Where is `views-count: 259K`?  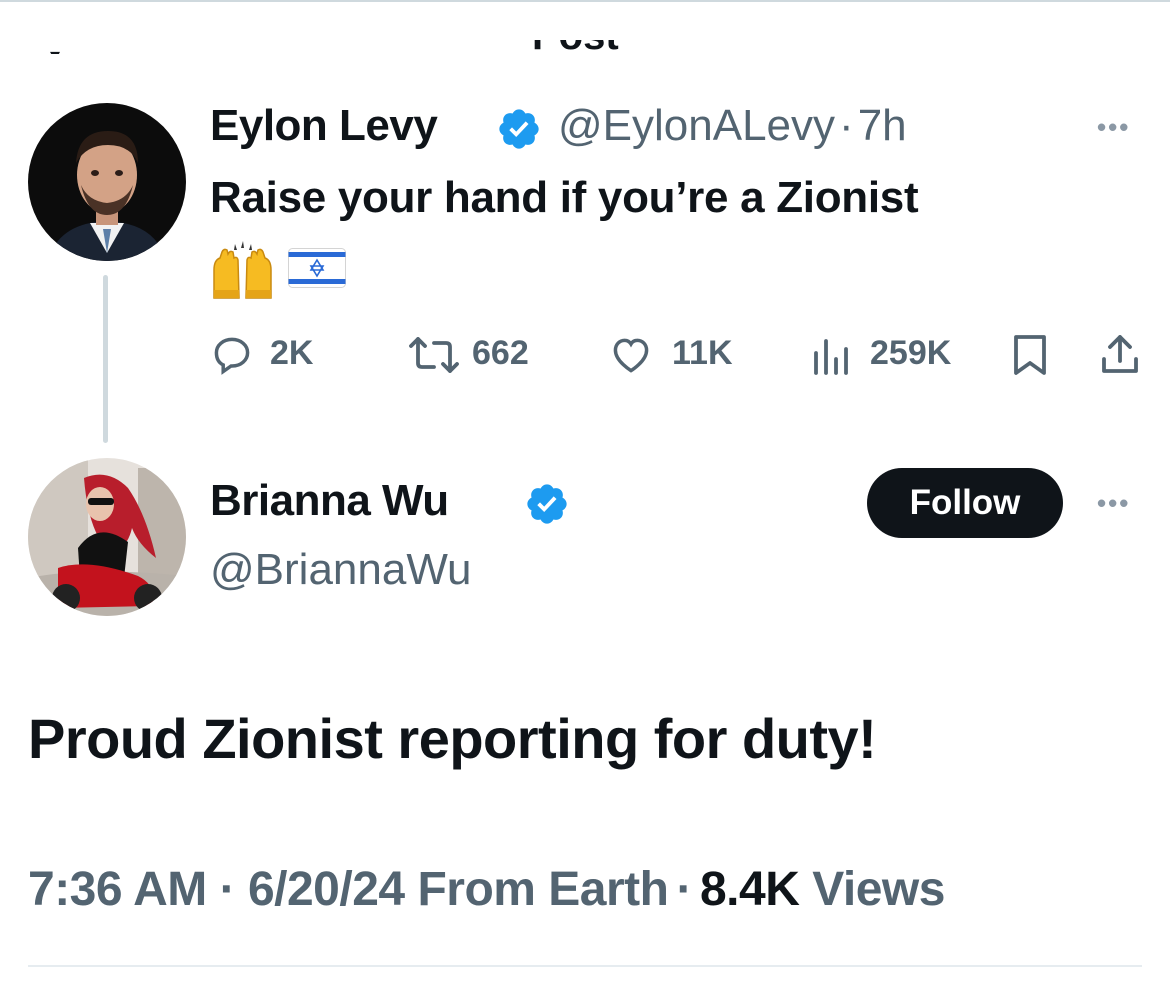
views-count: 259K is located at coordinates (911, 353).